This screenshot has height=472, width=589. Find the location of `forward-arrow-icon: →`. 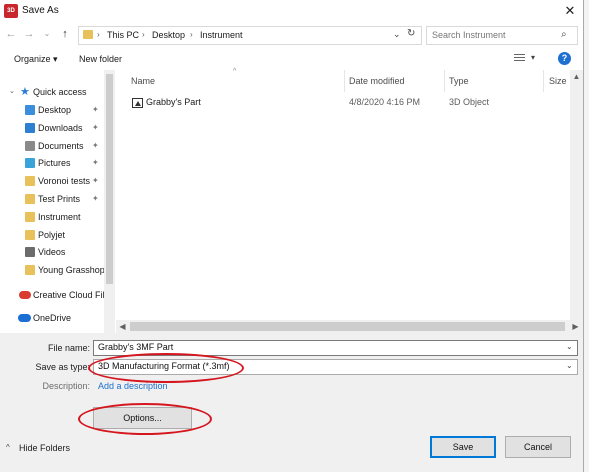

forward-arrow-icon: → is located at coordinates (29, 34).